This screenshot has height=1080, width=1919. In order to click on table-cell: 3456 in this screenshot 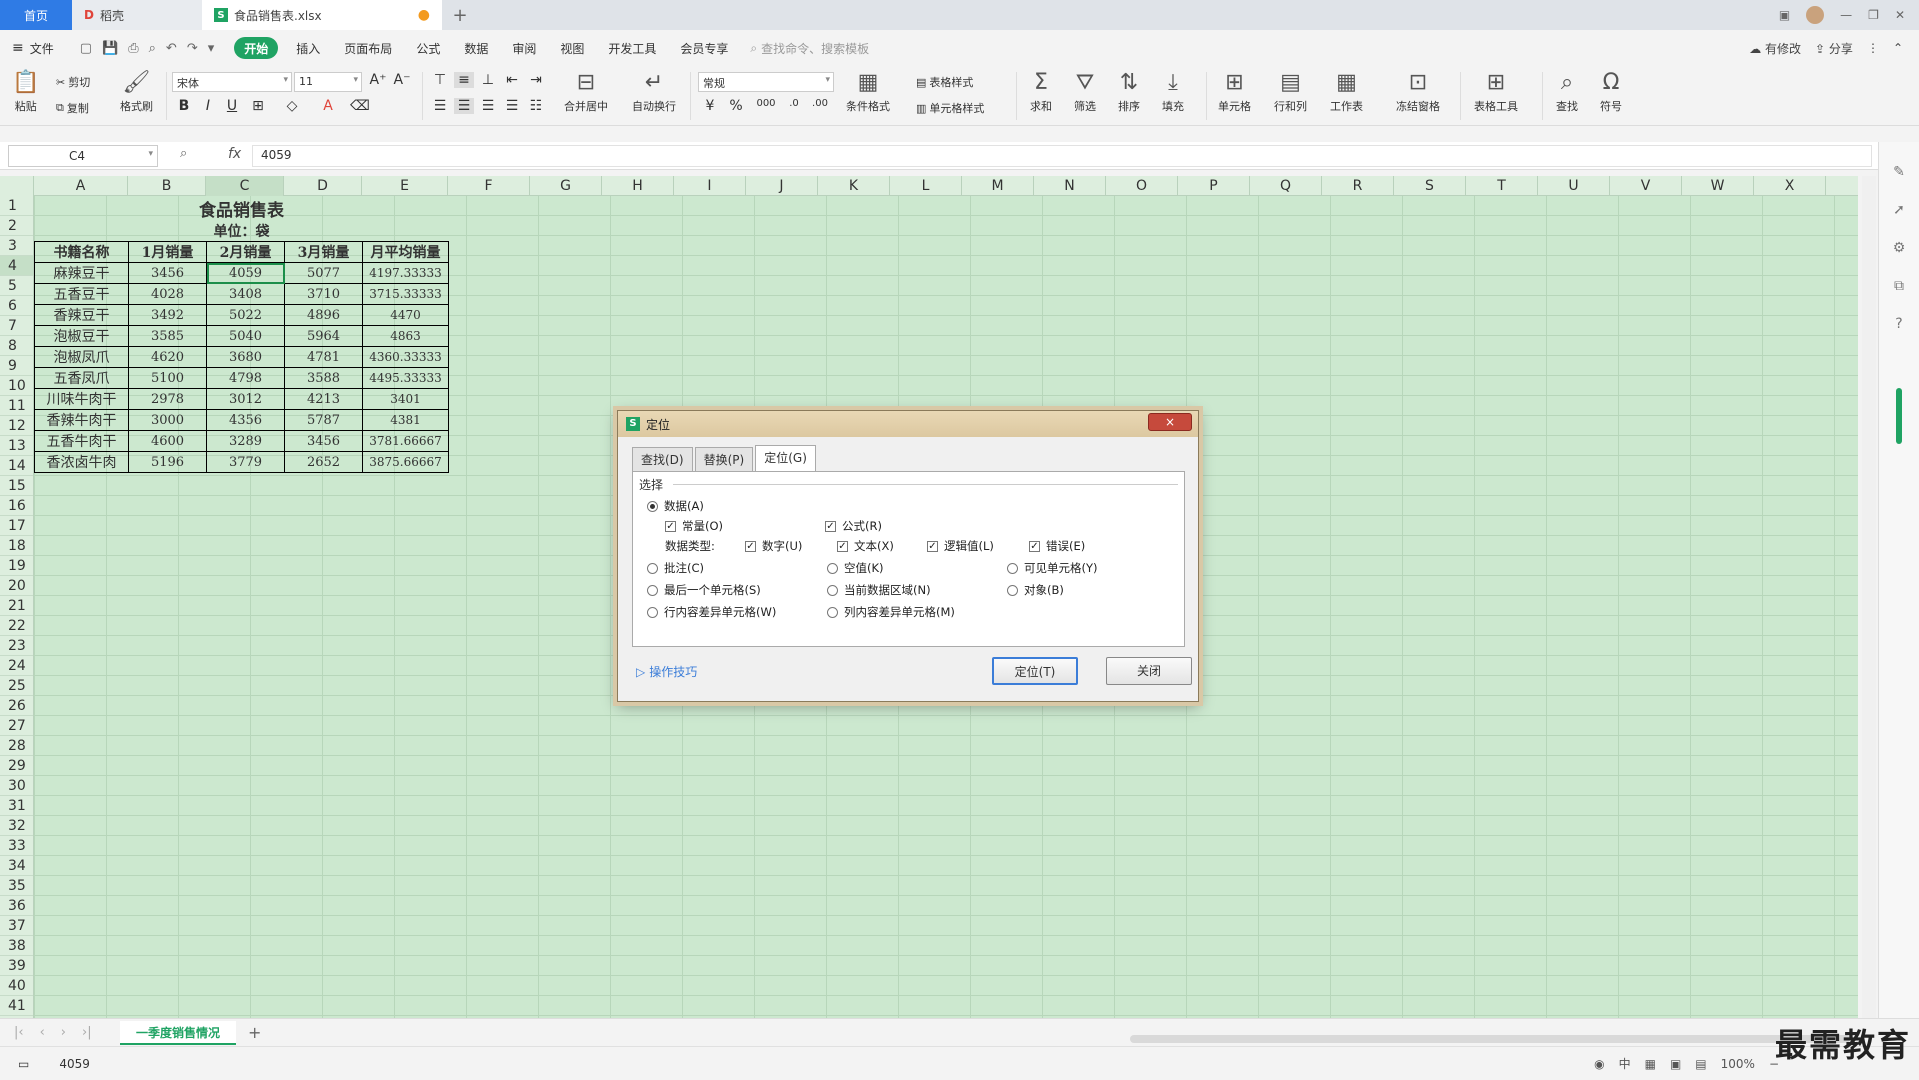, I will do `click(167, 273)`.